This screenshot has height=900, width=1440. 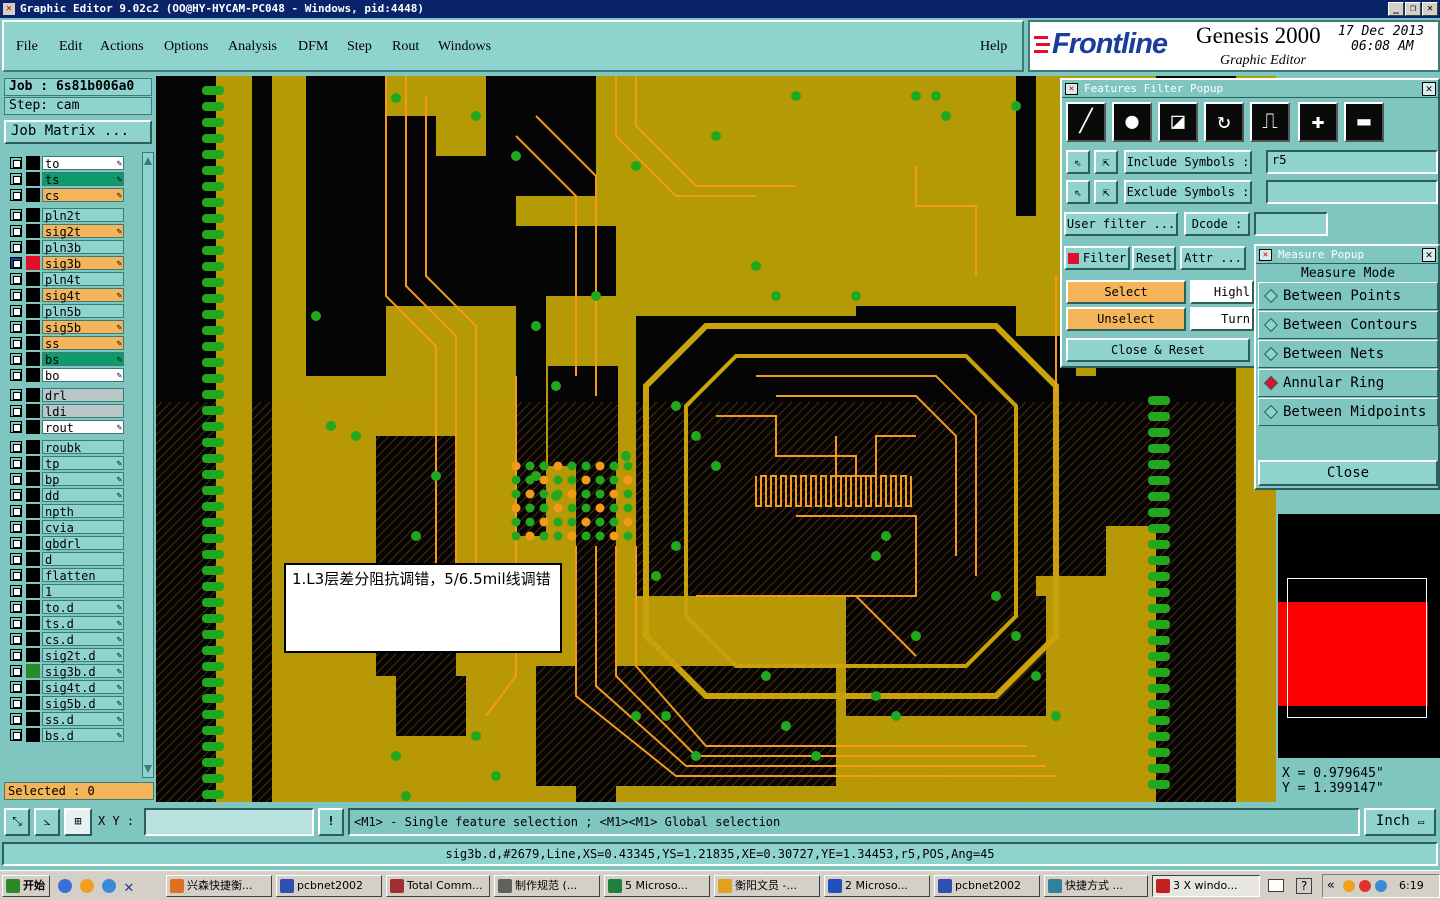 I want to click on layer-name: ts.d ✎, so click(x=83, y=623).